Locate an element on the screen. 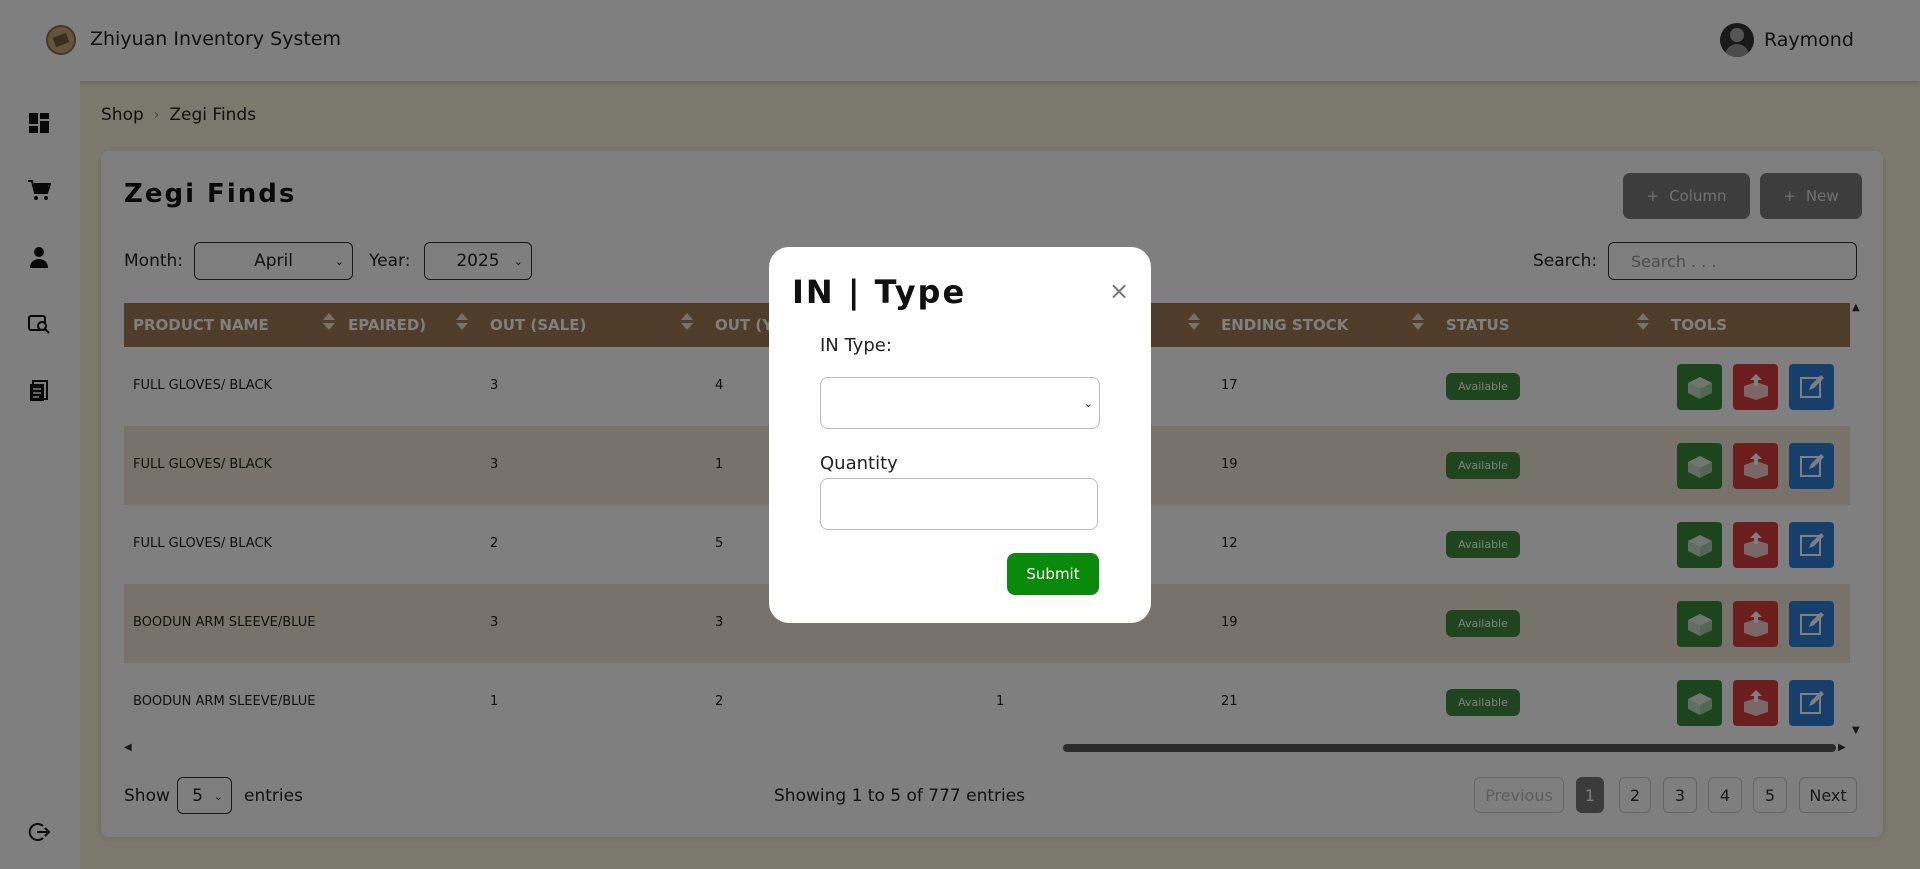  quantity-input is located at coordinates (959, 504).